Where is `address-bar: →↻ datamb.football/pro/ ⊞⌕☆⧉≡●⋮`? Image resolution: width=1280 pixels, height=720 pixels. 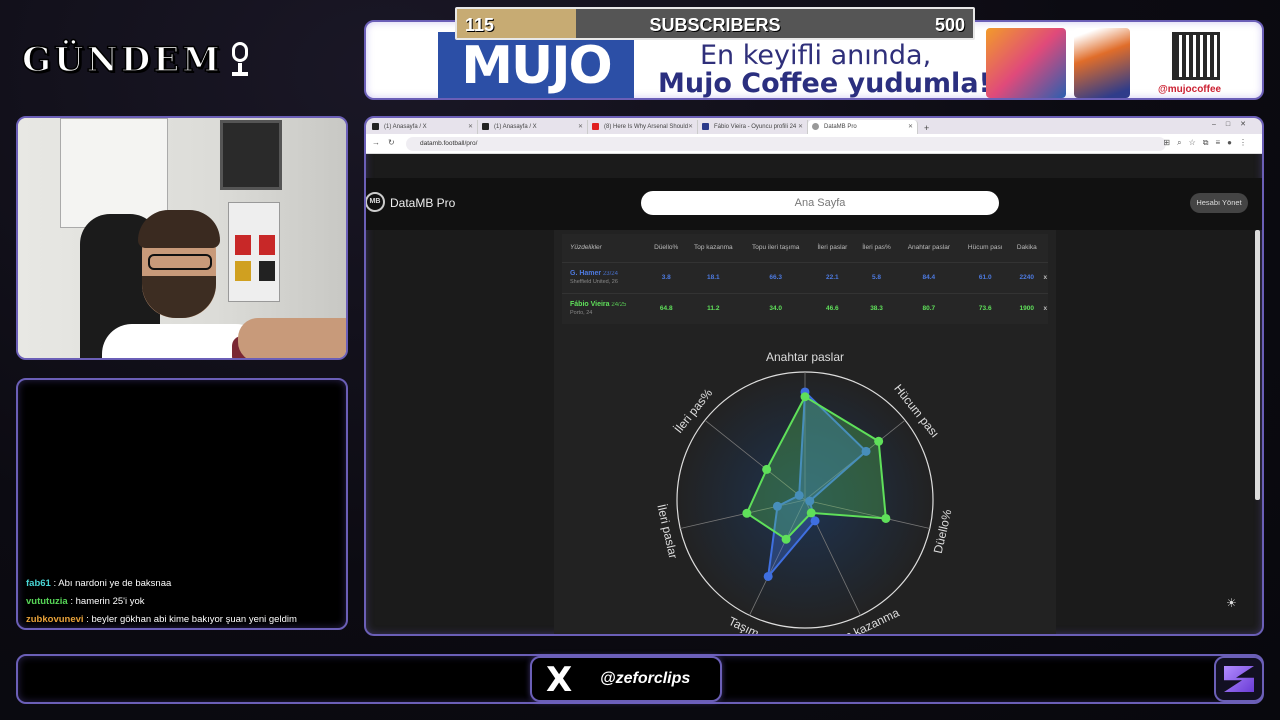
address-bar: →↻ datamb.football/pro/ ⊞⌕☆⧉≡●⋮ is located at coordinates (814, 144).